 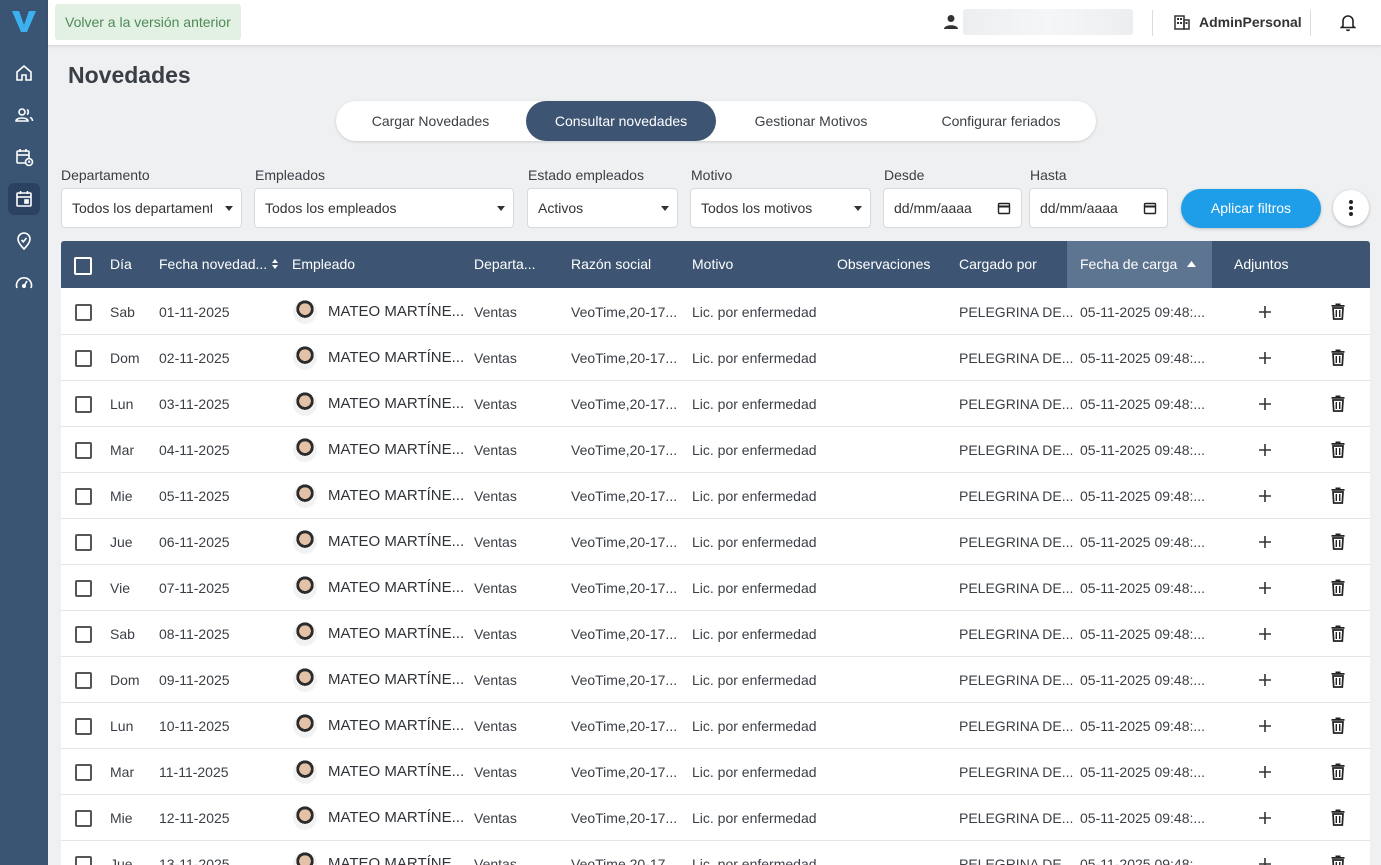 I want to click on user-name, so click(x=1048, y=22).